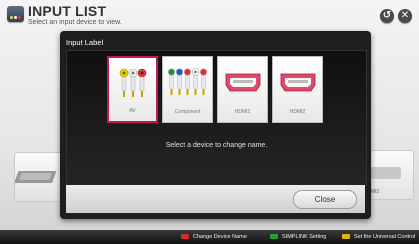 The height and width of the screenshot is (244, 419). Describe the element at coordinates (187, 81) in the screenshot. I see `component-connector-icon` at that location.